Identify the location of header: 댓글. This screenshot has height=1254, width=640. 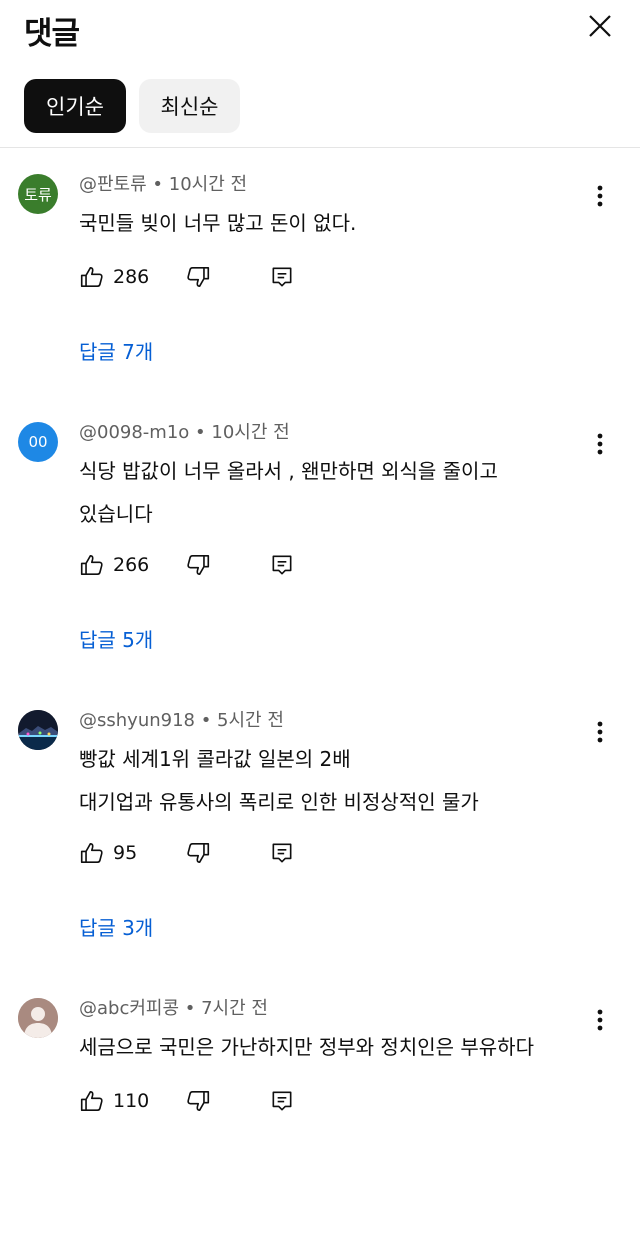
(320, 30).